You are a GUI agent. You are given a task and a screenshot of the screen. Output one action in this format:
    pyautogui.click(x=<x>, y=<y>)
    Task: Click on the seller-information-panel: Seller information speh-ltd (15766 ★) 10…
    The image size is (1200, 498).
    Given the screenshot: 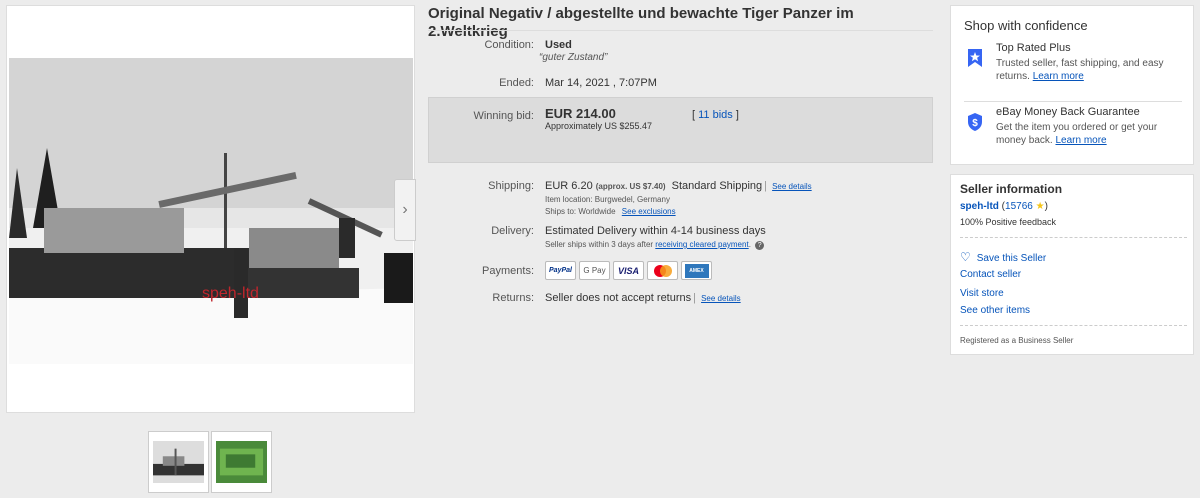 What is the action you would take?
    pyautogui.click(x=1072, y=264)
    